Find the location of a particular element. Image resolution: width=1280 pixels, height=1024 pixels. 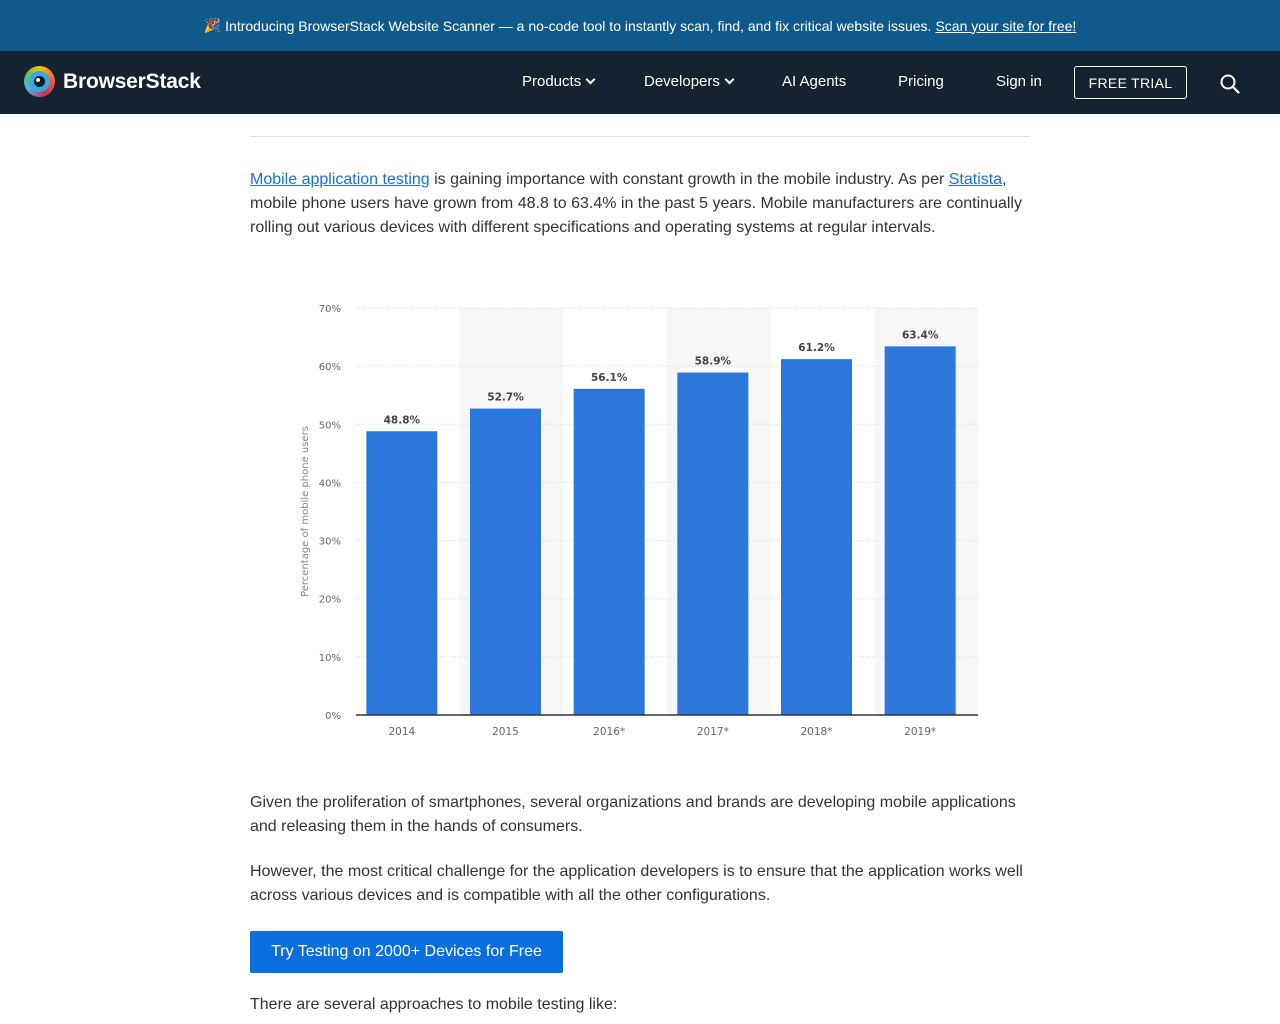

search-icon is located at coordinates (1230, 84).